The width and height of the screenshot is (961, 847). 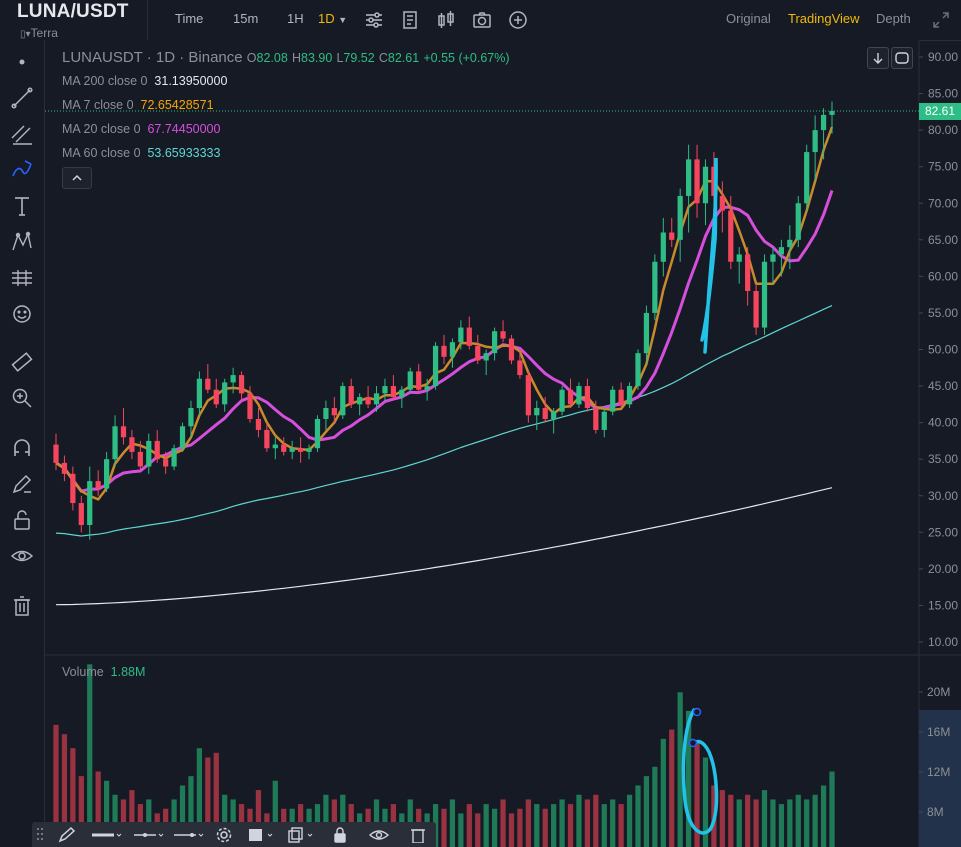 I want to click on ma200-legend: MA 200 close 0 31.13950000, so click(x=144, y=81).